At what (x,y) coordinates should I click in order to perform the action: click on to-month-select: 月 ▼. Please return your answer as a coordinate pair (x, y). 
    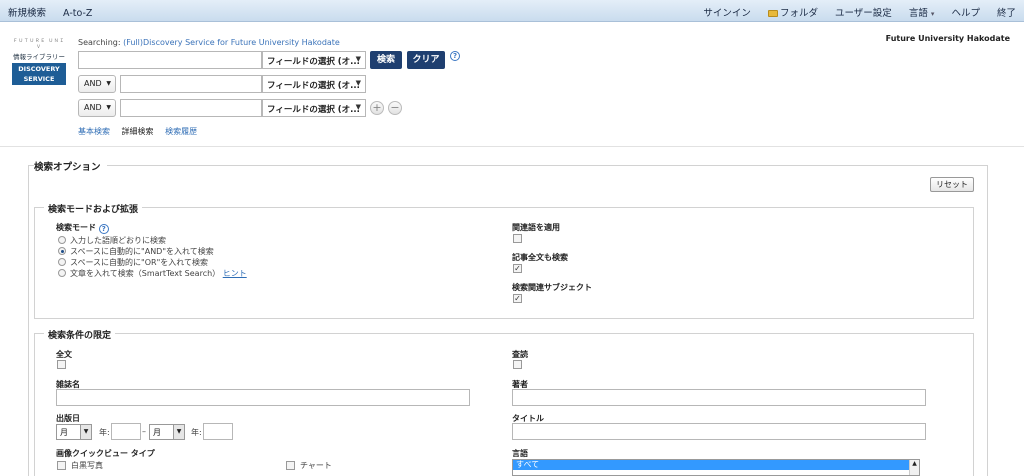
    Looking at the image, I should click on (167, 432).